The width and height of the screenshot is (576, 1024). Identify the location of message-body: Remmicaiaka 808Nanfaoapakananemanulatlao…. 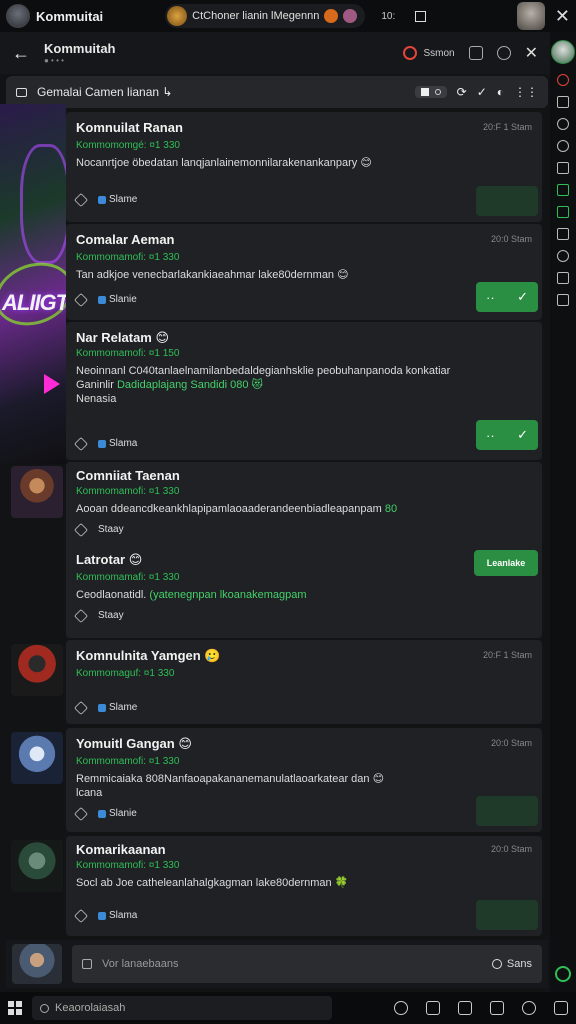
(296, 786).